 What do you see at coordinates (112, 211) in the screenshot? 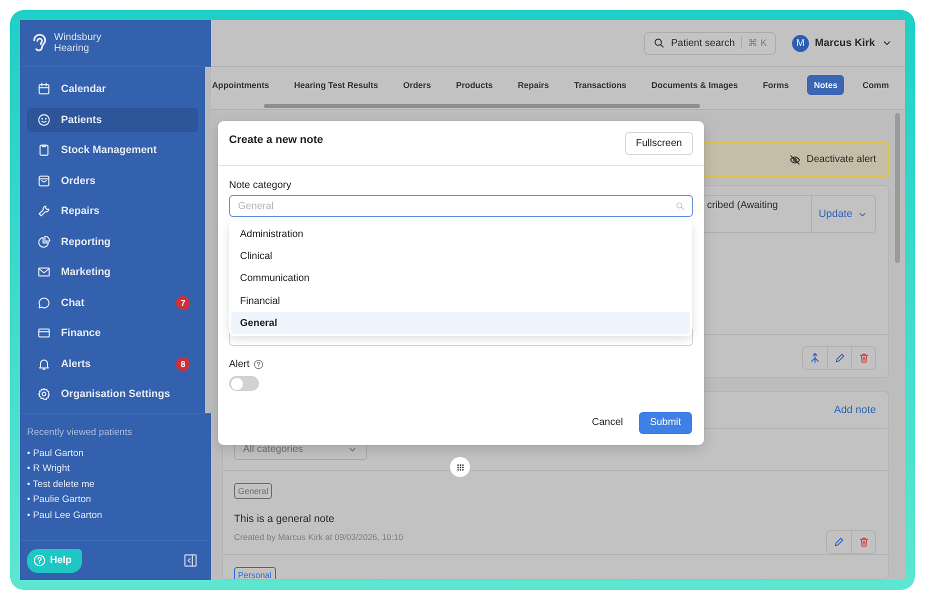
I see `nav-item: Repairs` at bounding box center [112, 211].